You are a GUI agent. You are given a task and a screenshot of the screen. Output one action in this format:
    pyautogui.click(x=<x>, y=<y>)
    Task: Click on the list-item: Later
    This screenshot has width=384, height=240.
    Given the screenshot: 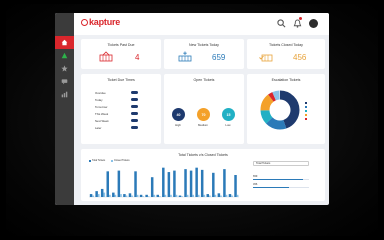 What is the action you would take?
    pyautogui.click(x=125, y=127)
    